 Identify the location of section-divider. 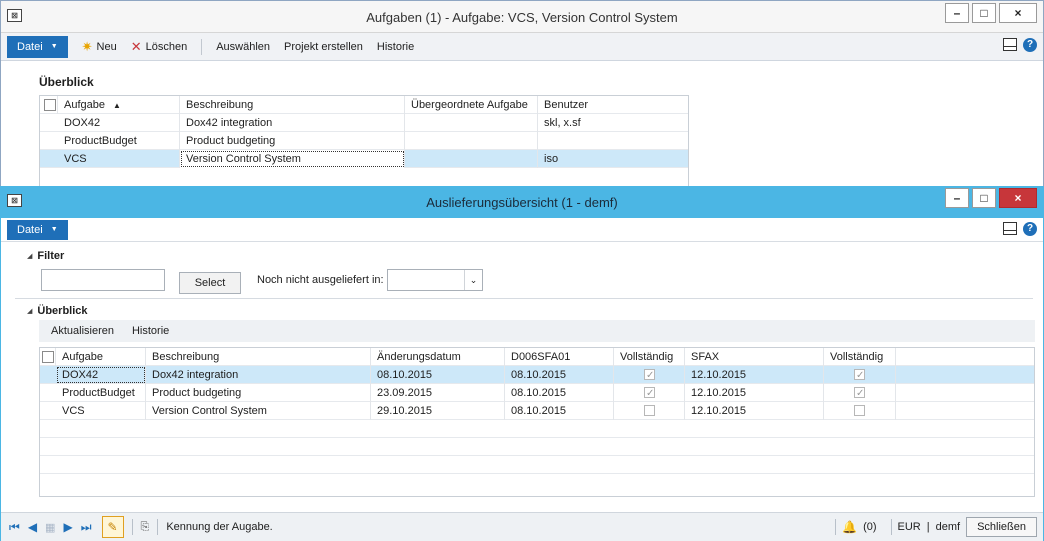
(524, 298).